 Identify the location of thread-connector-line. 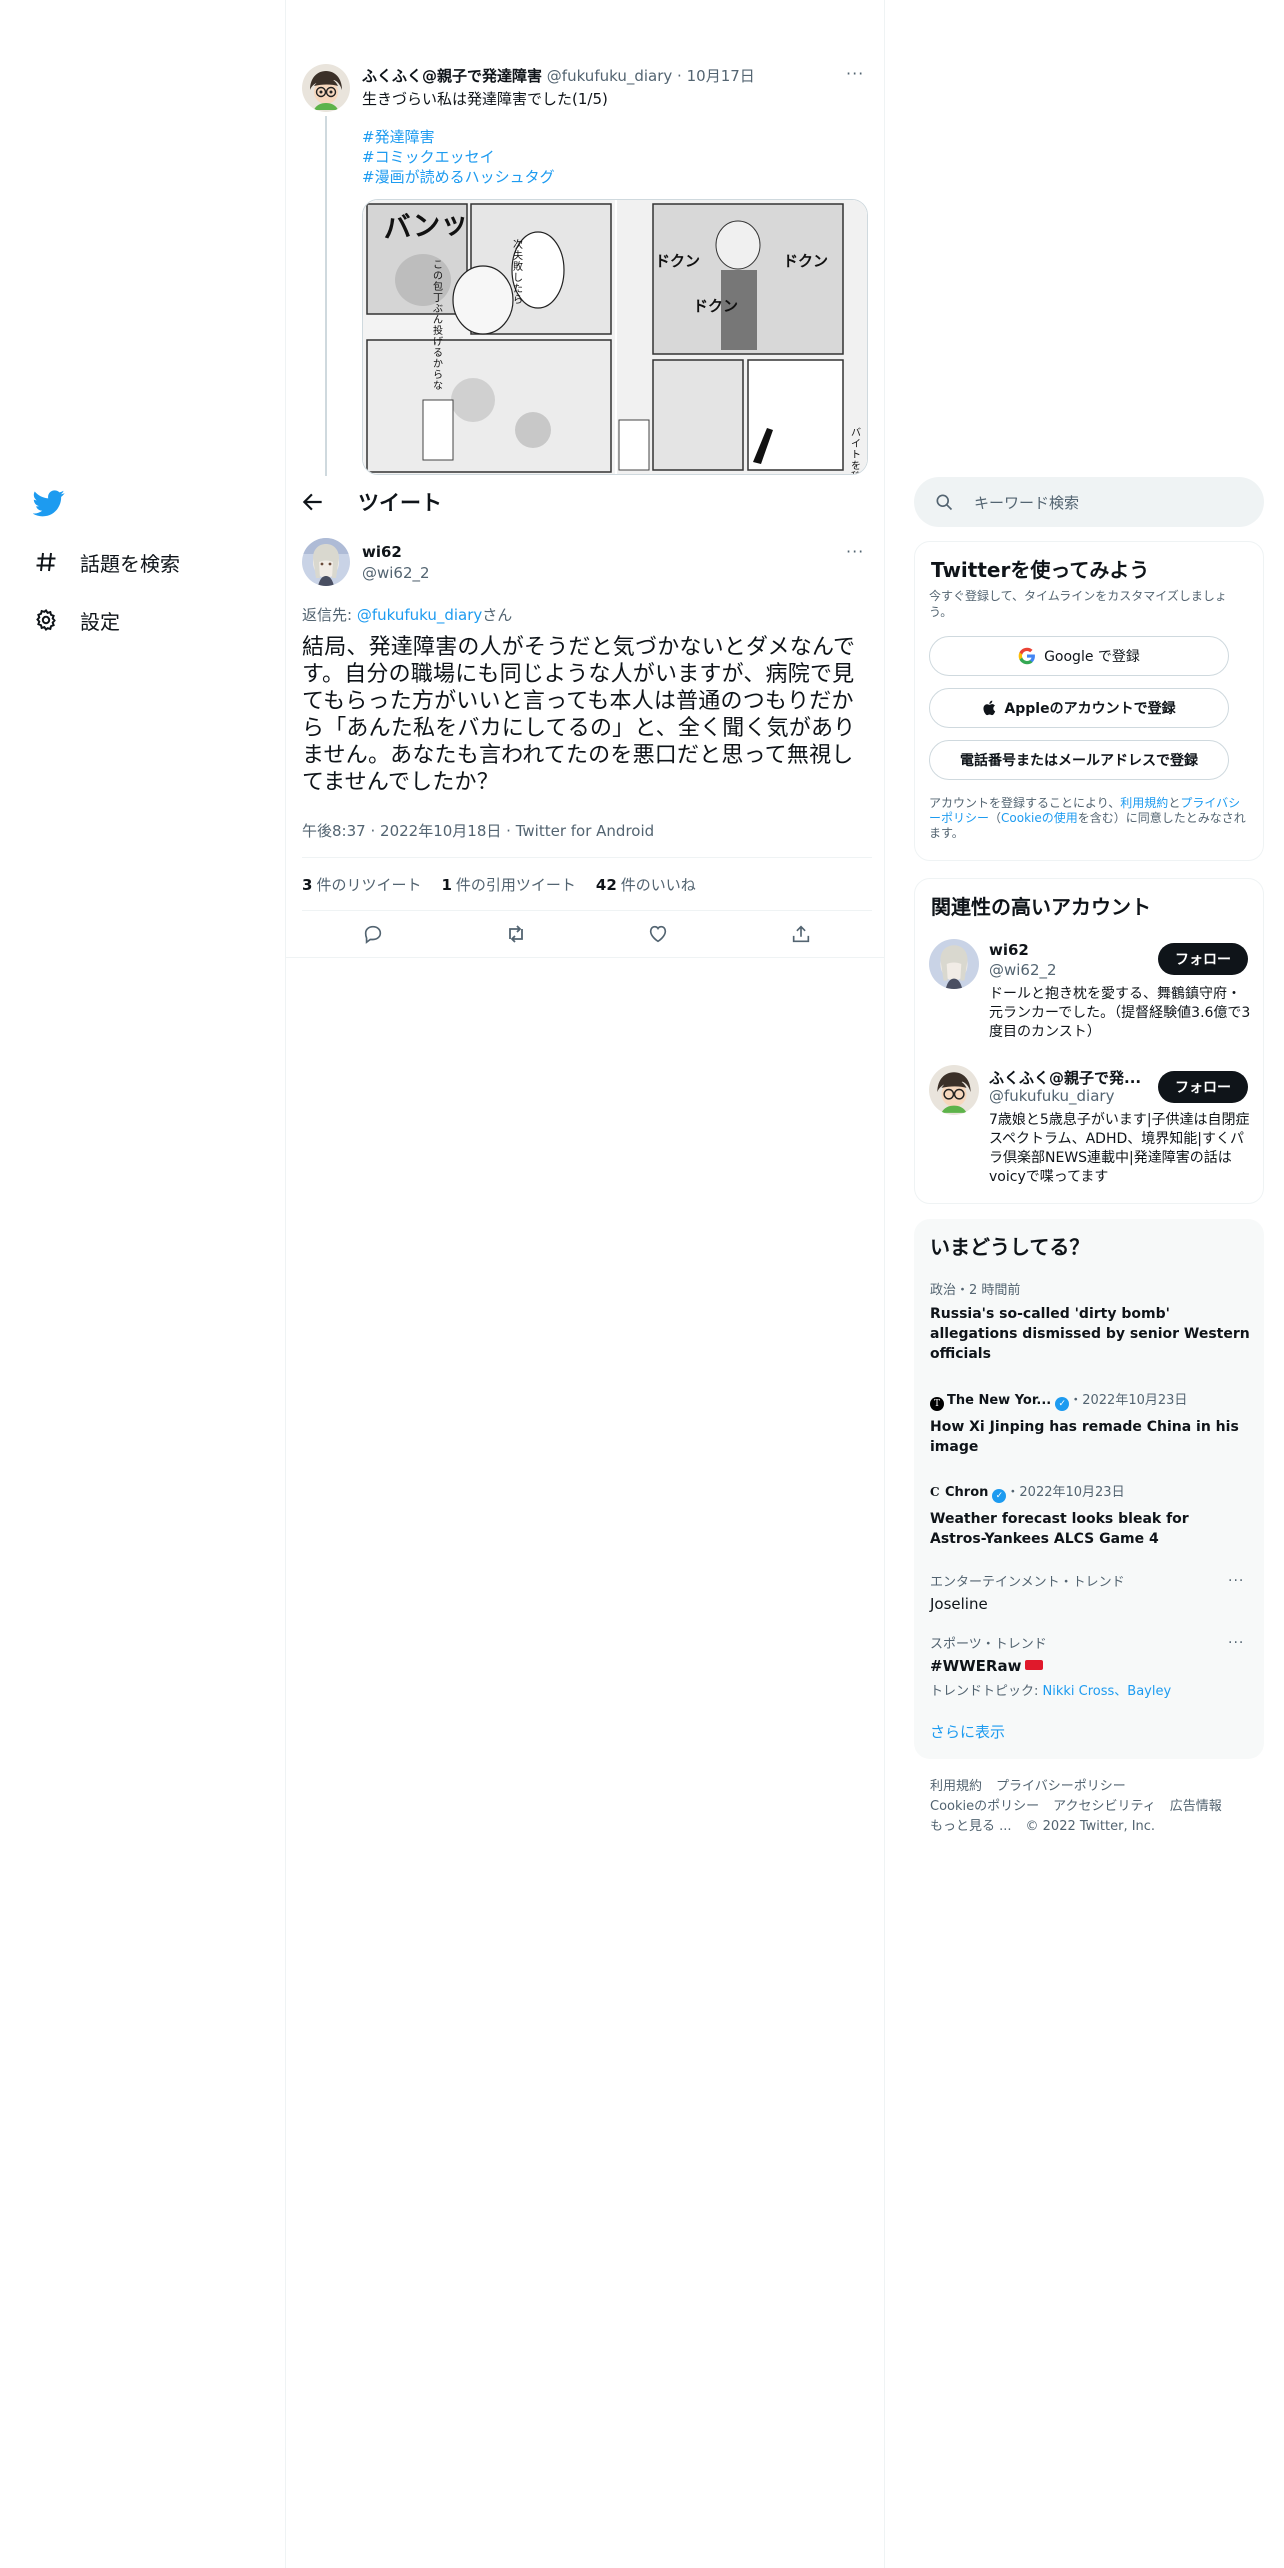
(326, 296).